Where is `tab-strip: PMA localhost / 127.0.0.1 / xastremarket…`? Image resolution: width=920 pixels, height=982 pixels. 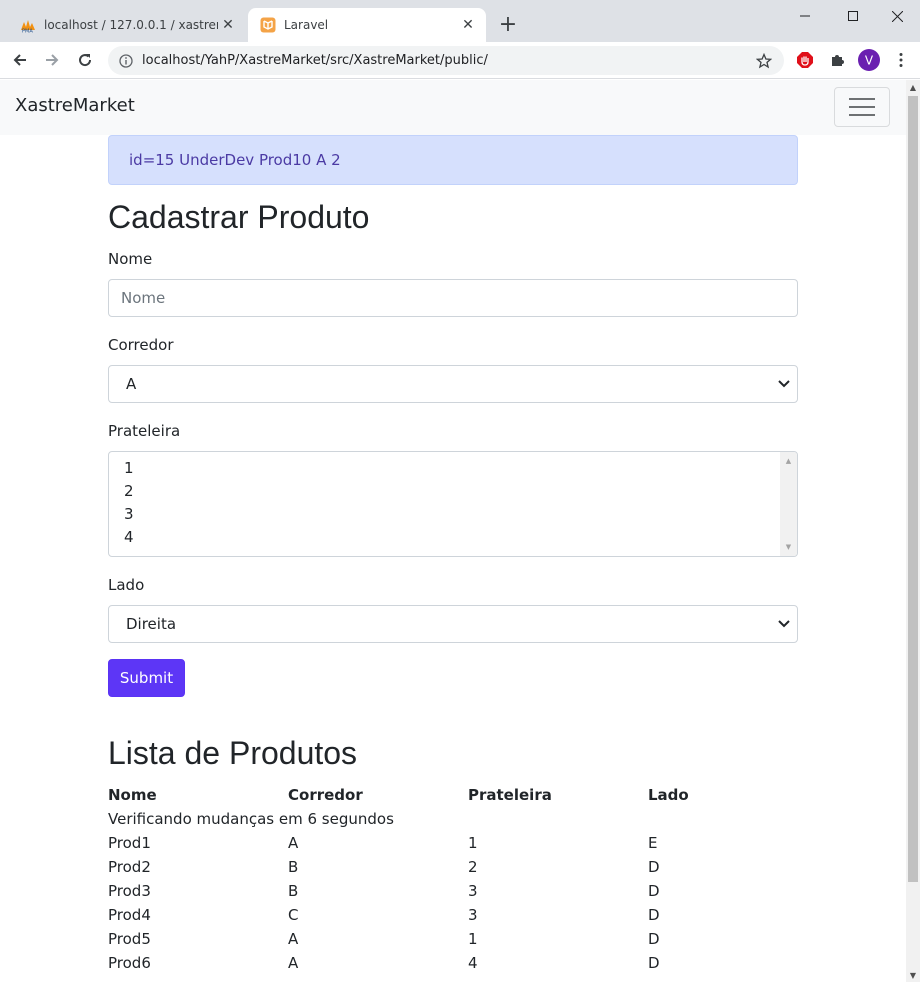 tab-strip: PMA localhost / 127.0.0.1 / xastremarket… is located at coordinates (460, 21).